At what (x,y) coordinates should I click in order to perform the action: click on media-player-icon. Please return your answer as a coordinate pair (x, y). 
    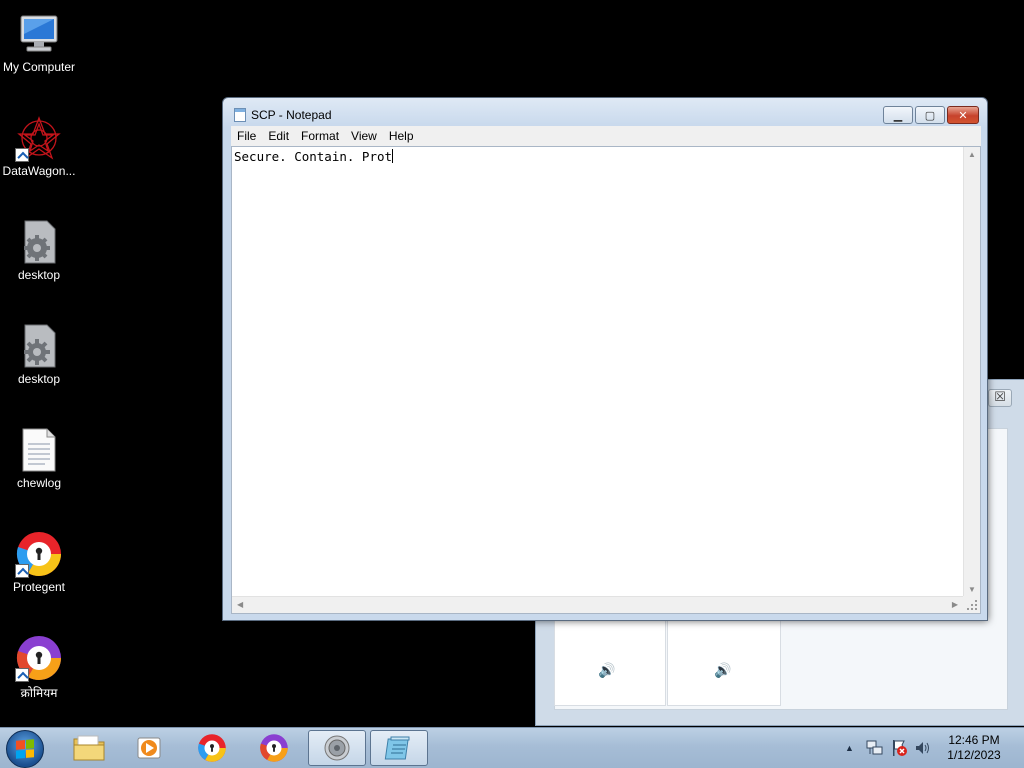
    Looking at the image, I should click on (149, 748).